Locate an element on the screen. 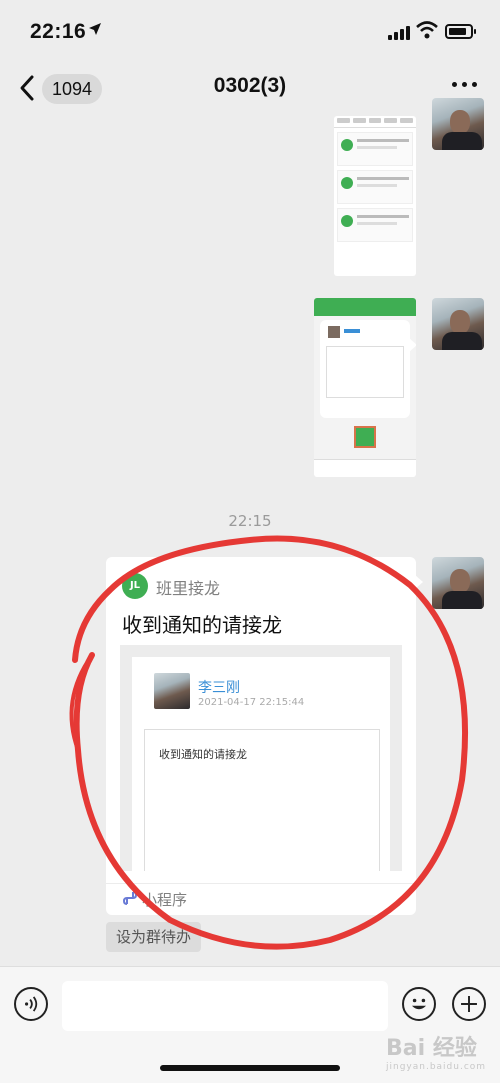  status-bar: 22:16 is located at coordinates (250, 29).